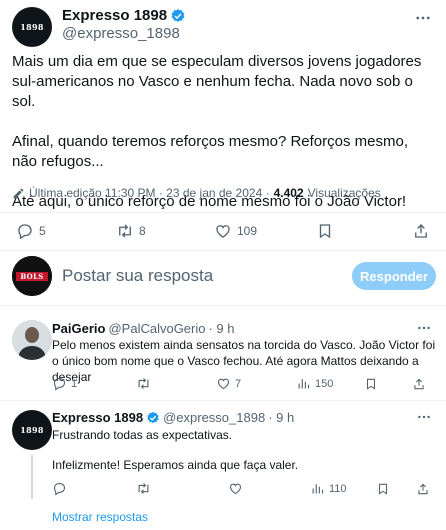 This screenshot has width=446, height=530. Describe the element at coordinates (238, 383) in the screenshot. I see `like-count: 7` at that location.